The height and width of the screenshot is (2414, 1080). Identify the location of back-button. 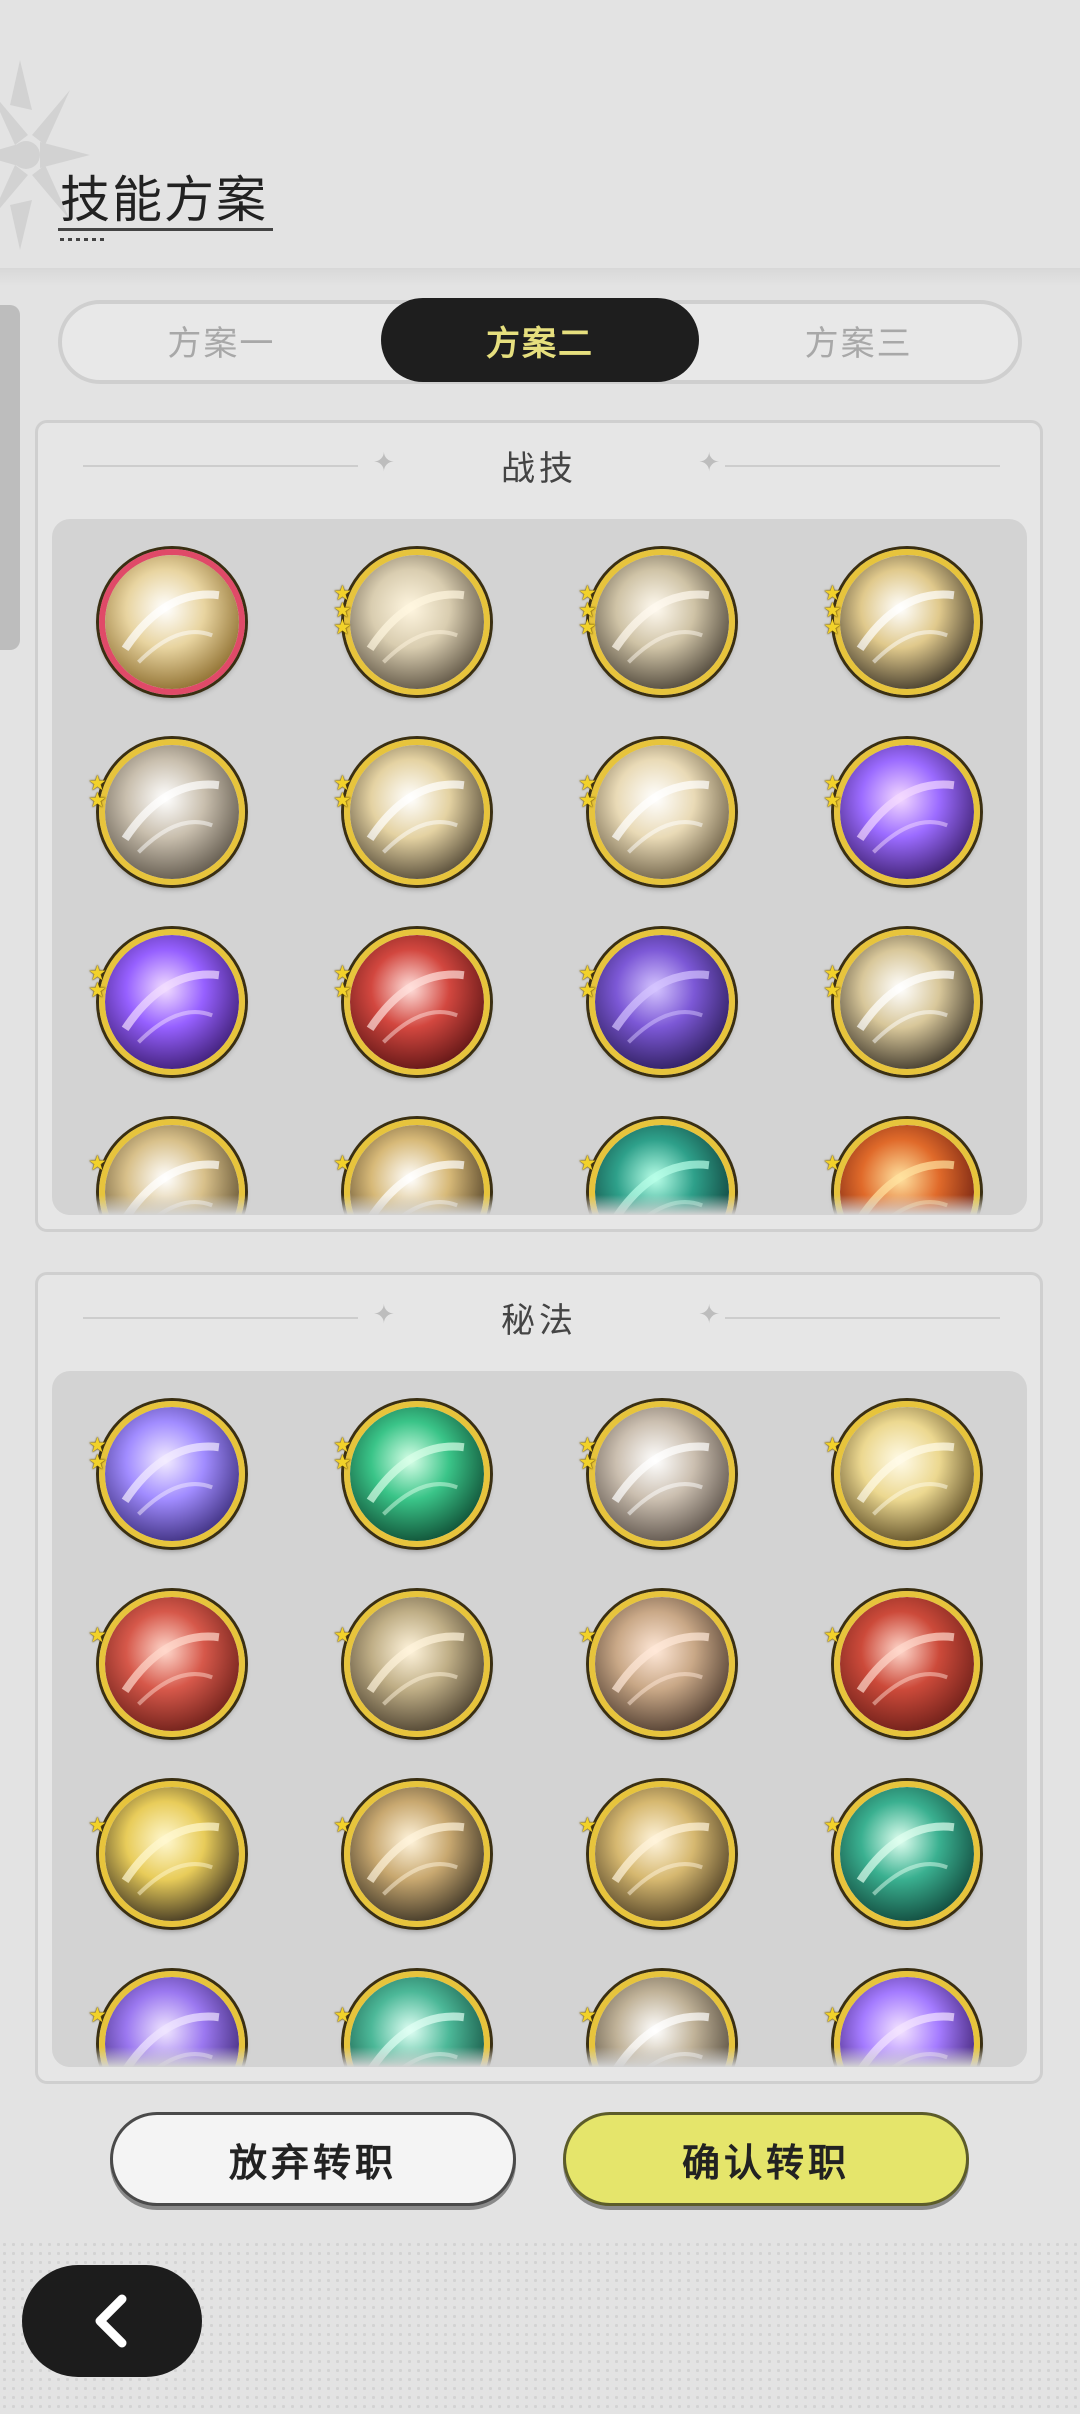
(112, 2321).